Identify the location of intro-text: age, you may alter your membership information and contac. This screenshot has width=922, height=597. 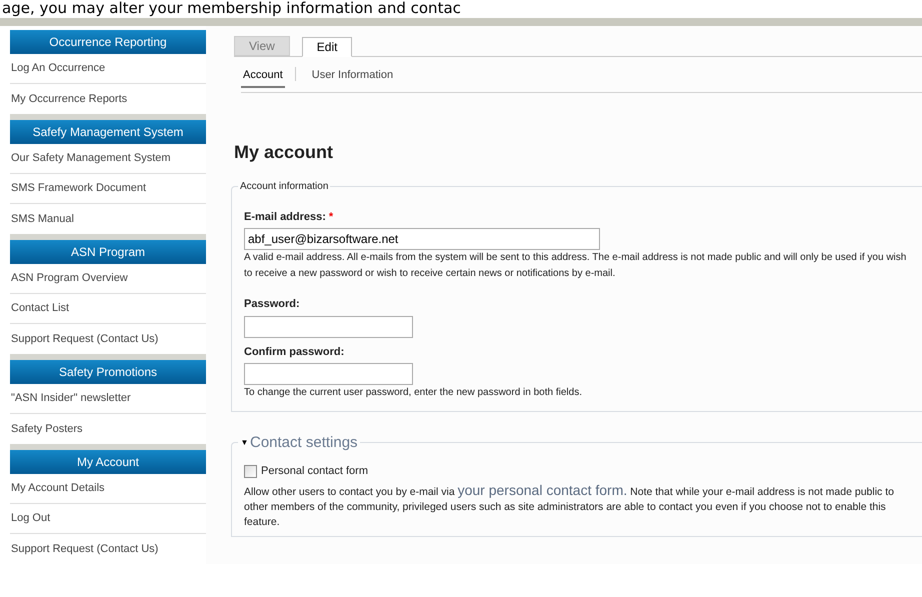
(231, 8).